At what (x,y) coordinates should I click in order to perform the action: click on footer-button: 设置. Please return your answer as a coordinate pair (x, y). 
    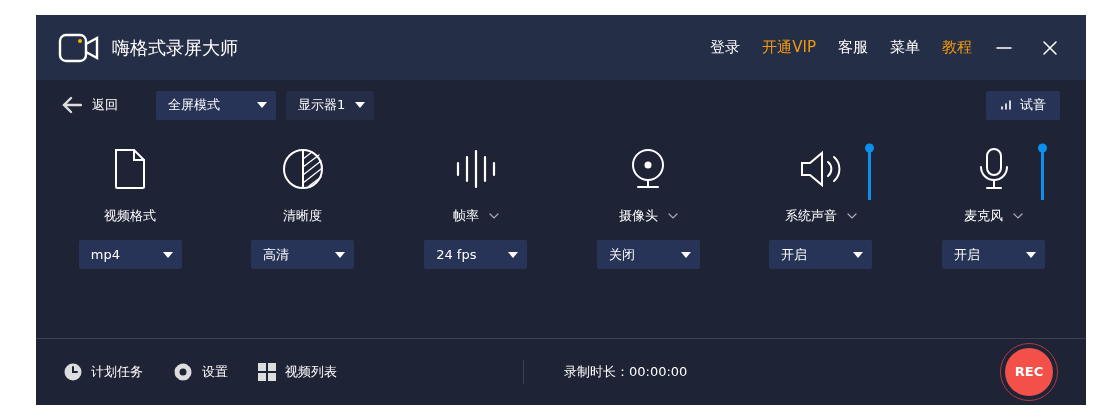
    Looking at the image, I should click on (200, 372).